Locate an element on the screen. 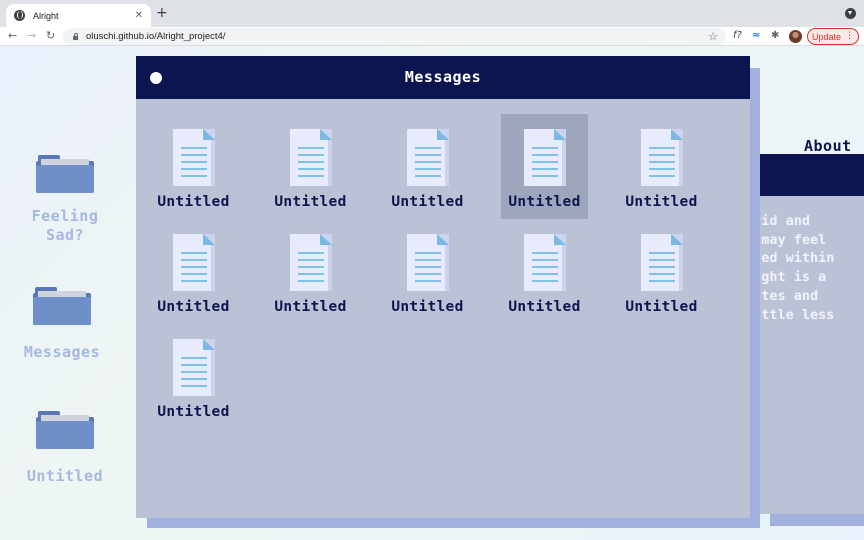 The width and height of the screenshot is (864, 540). desktop-icon-label: Messages is located at coordinates (62, 352).